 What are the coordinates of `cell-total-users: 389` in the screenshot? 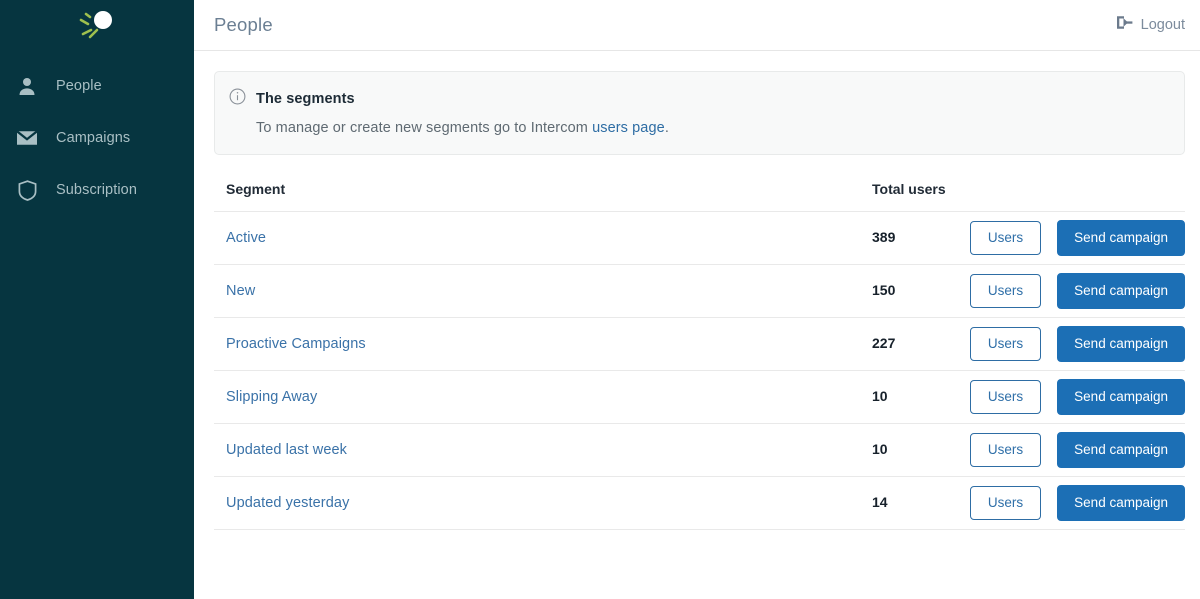 It's located at (910, 238).